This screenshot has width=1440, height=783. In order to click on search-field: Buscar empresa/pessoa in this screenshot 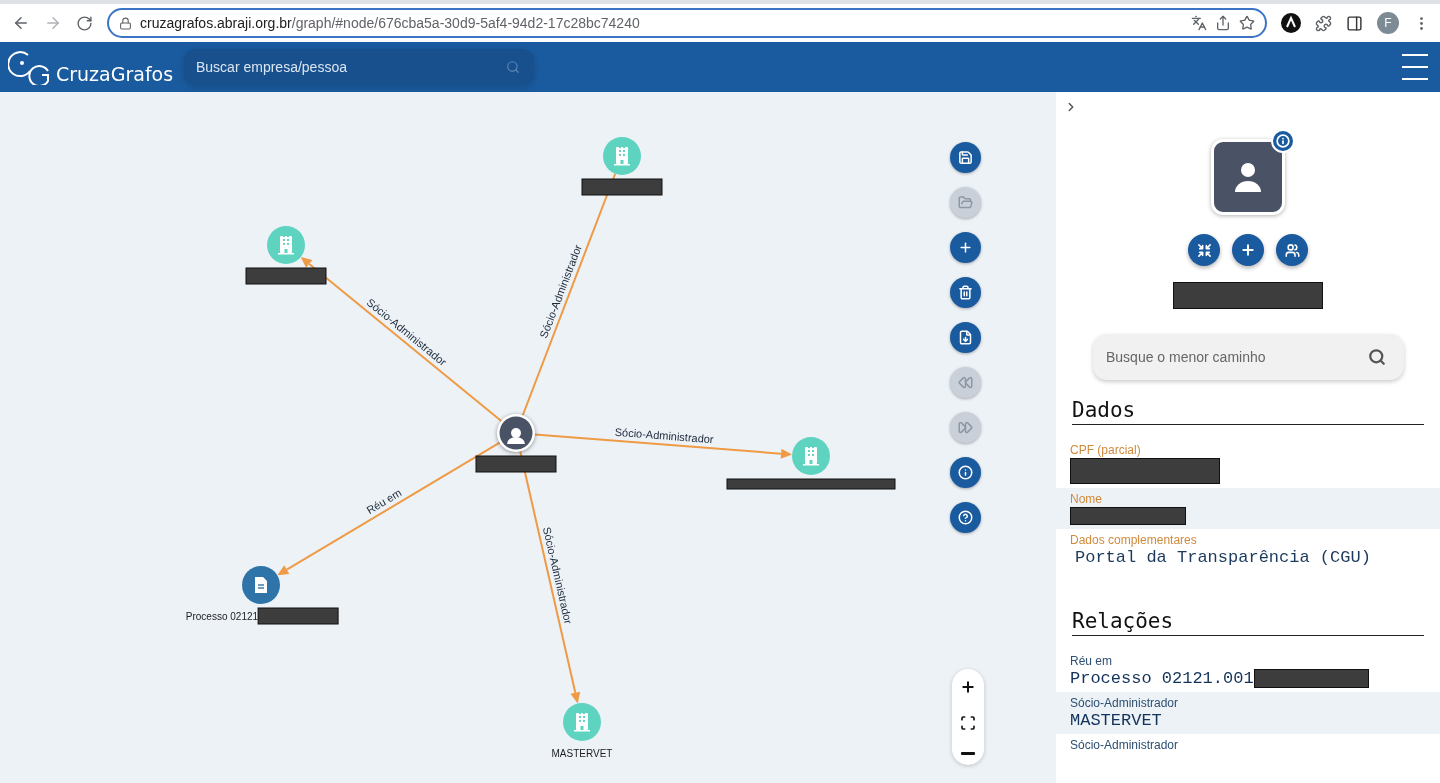, I will do `click(359, 67)`.